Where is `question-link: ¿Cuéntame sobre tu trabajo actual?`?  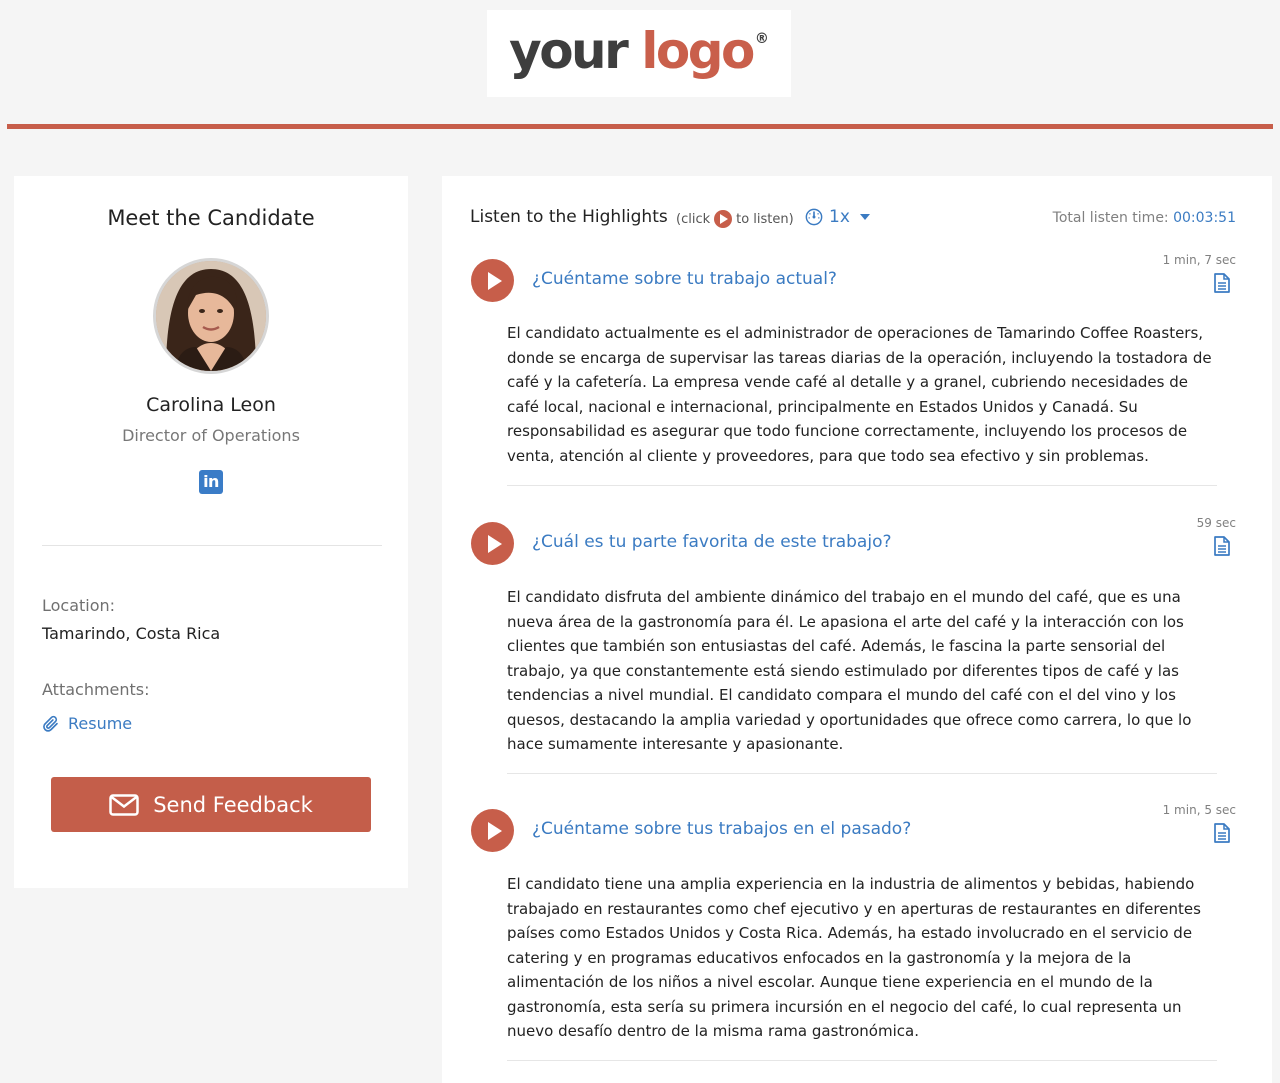 question-link: ¿Cuéntame sobre tu trabajo actual? is located at coordinates (684, 279).